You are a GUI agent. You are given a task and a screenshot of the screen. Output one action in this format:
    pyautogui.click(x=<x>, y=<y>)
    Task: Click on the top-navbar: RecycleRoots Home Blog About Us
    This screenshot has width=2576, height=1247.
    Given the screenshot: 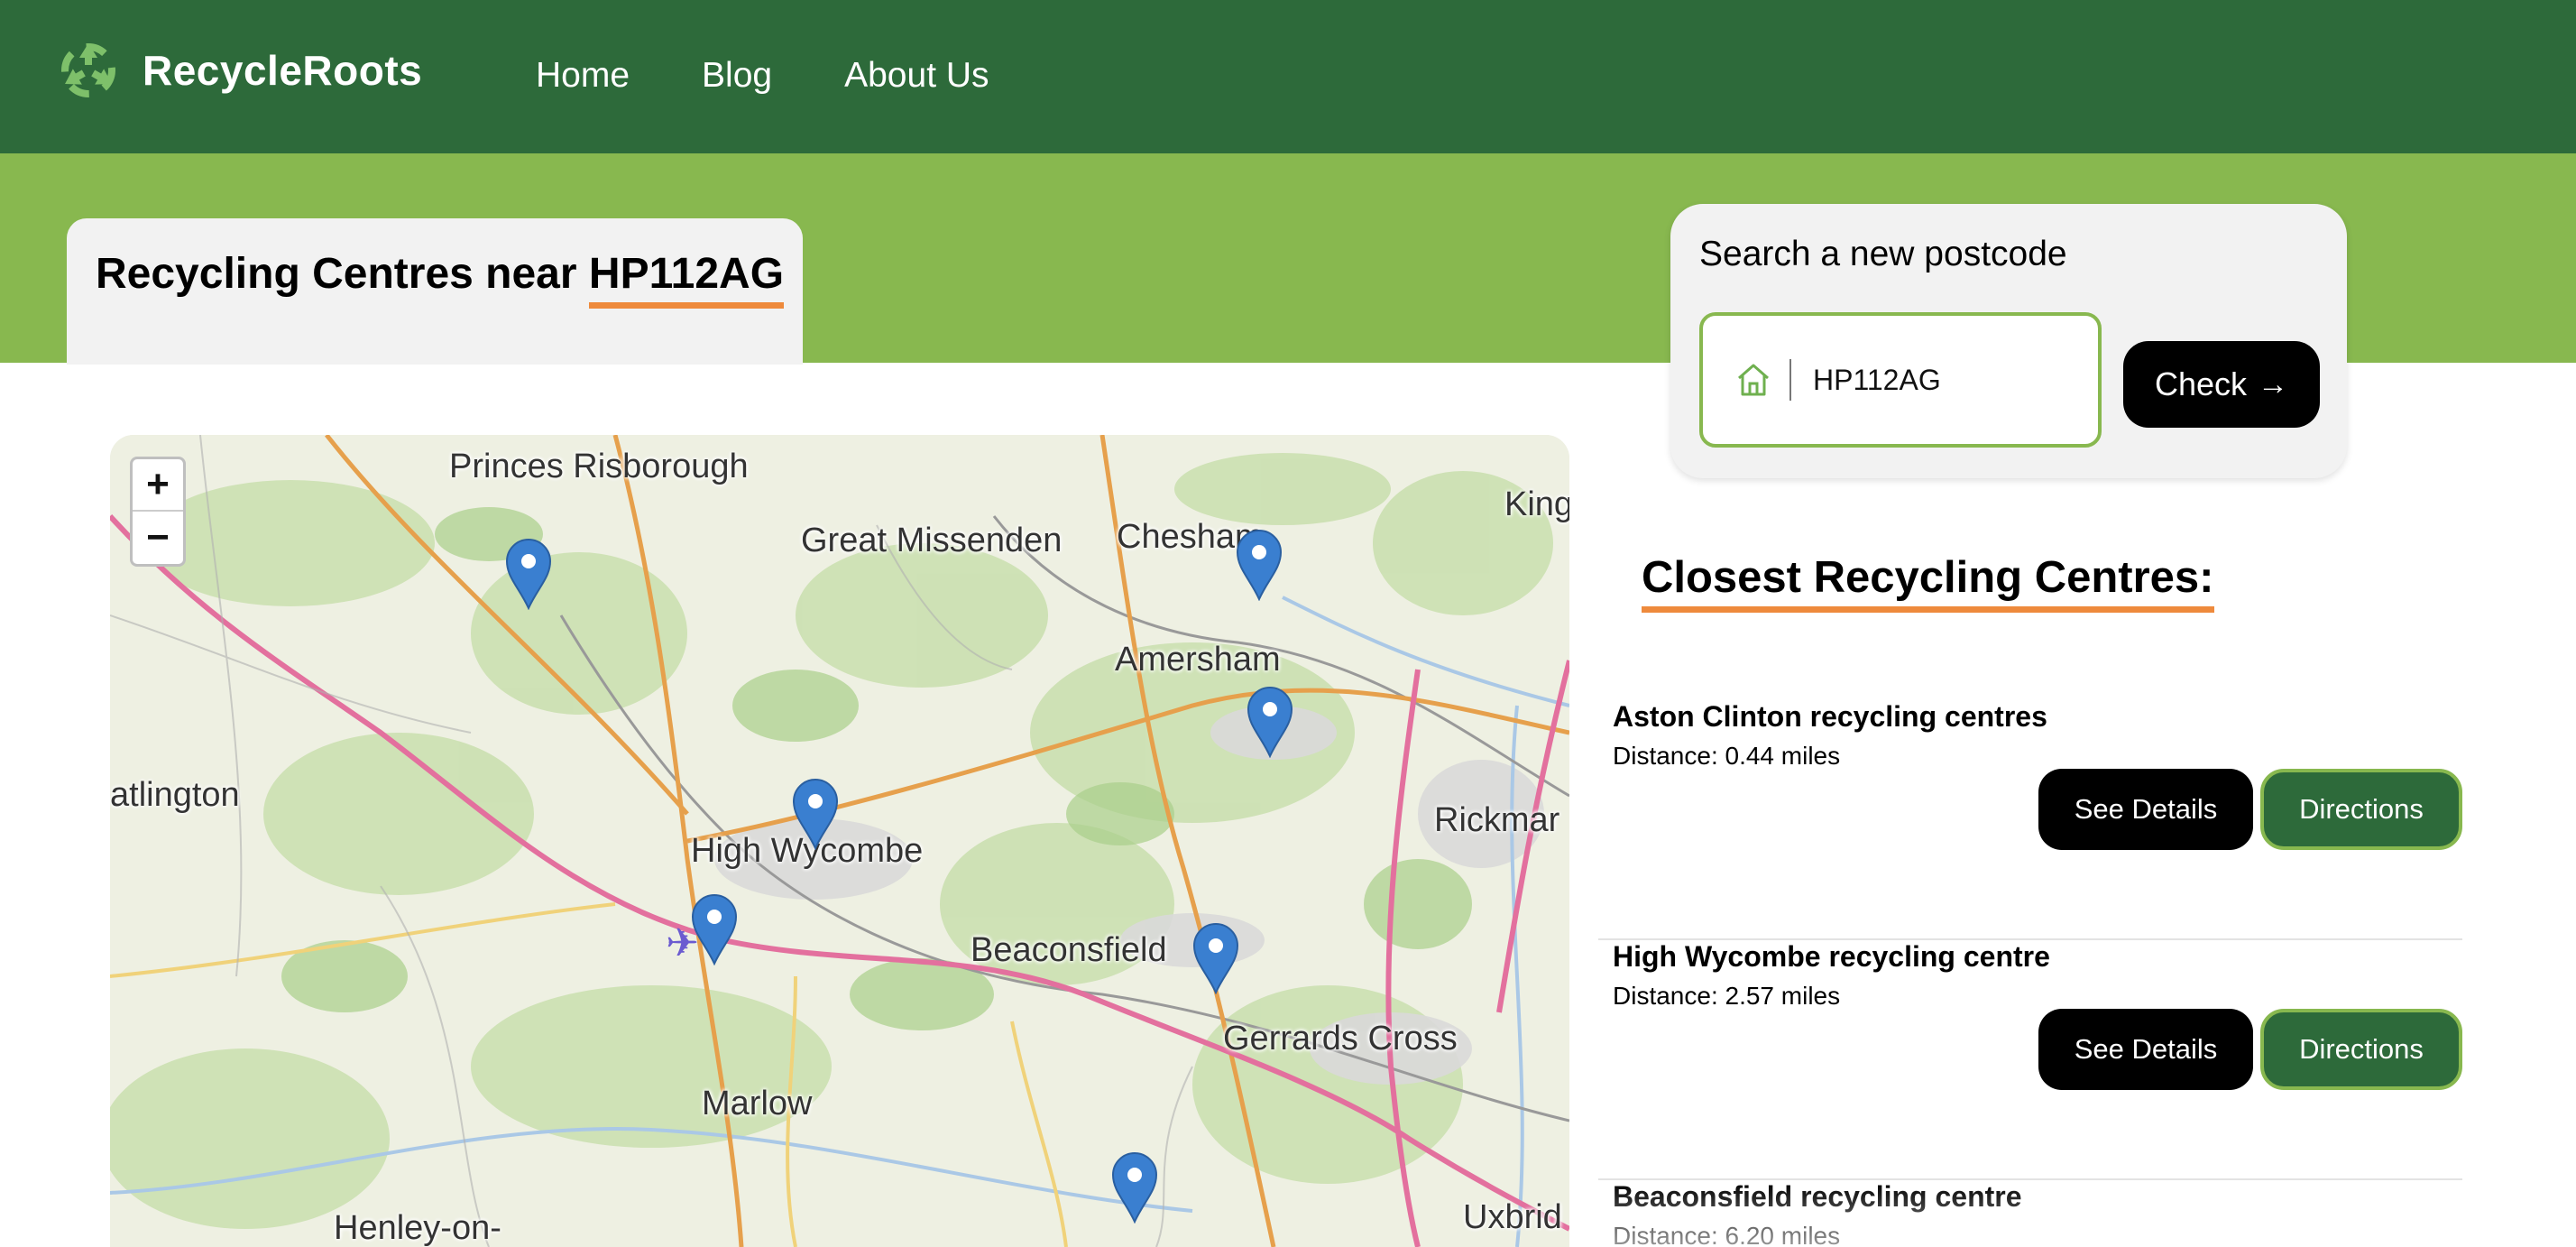 What is the action you would take?
    pyautogui.click(x=1288, y=76)
    